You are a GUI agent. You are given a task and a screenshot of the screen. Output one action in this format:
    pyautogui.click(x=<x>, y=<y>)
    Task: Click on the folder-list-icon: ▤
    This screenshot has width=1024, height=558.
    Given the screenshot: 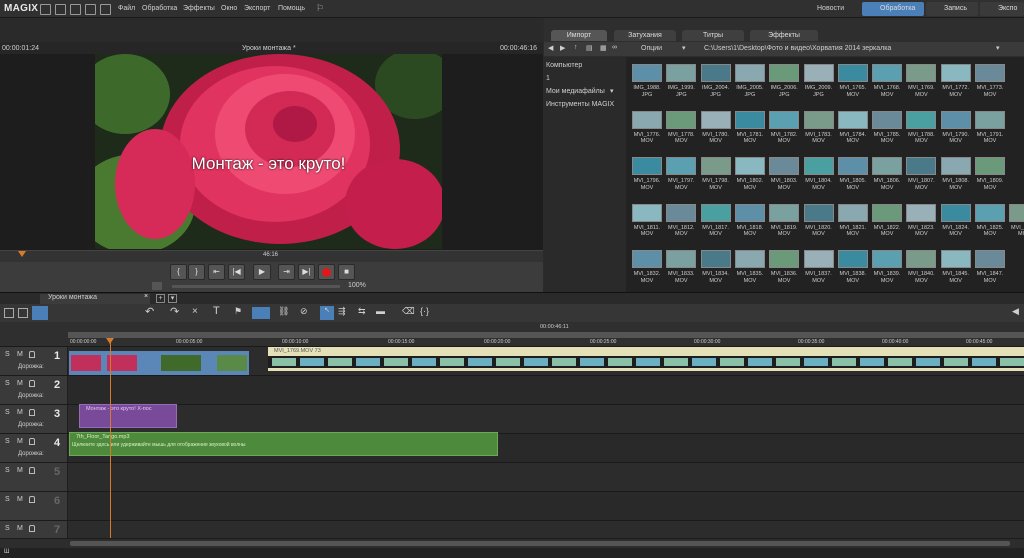 What is the action you would take?
    pyautogui.click(x=589, y=48)
    